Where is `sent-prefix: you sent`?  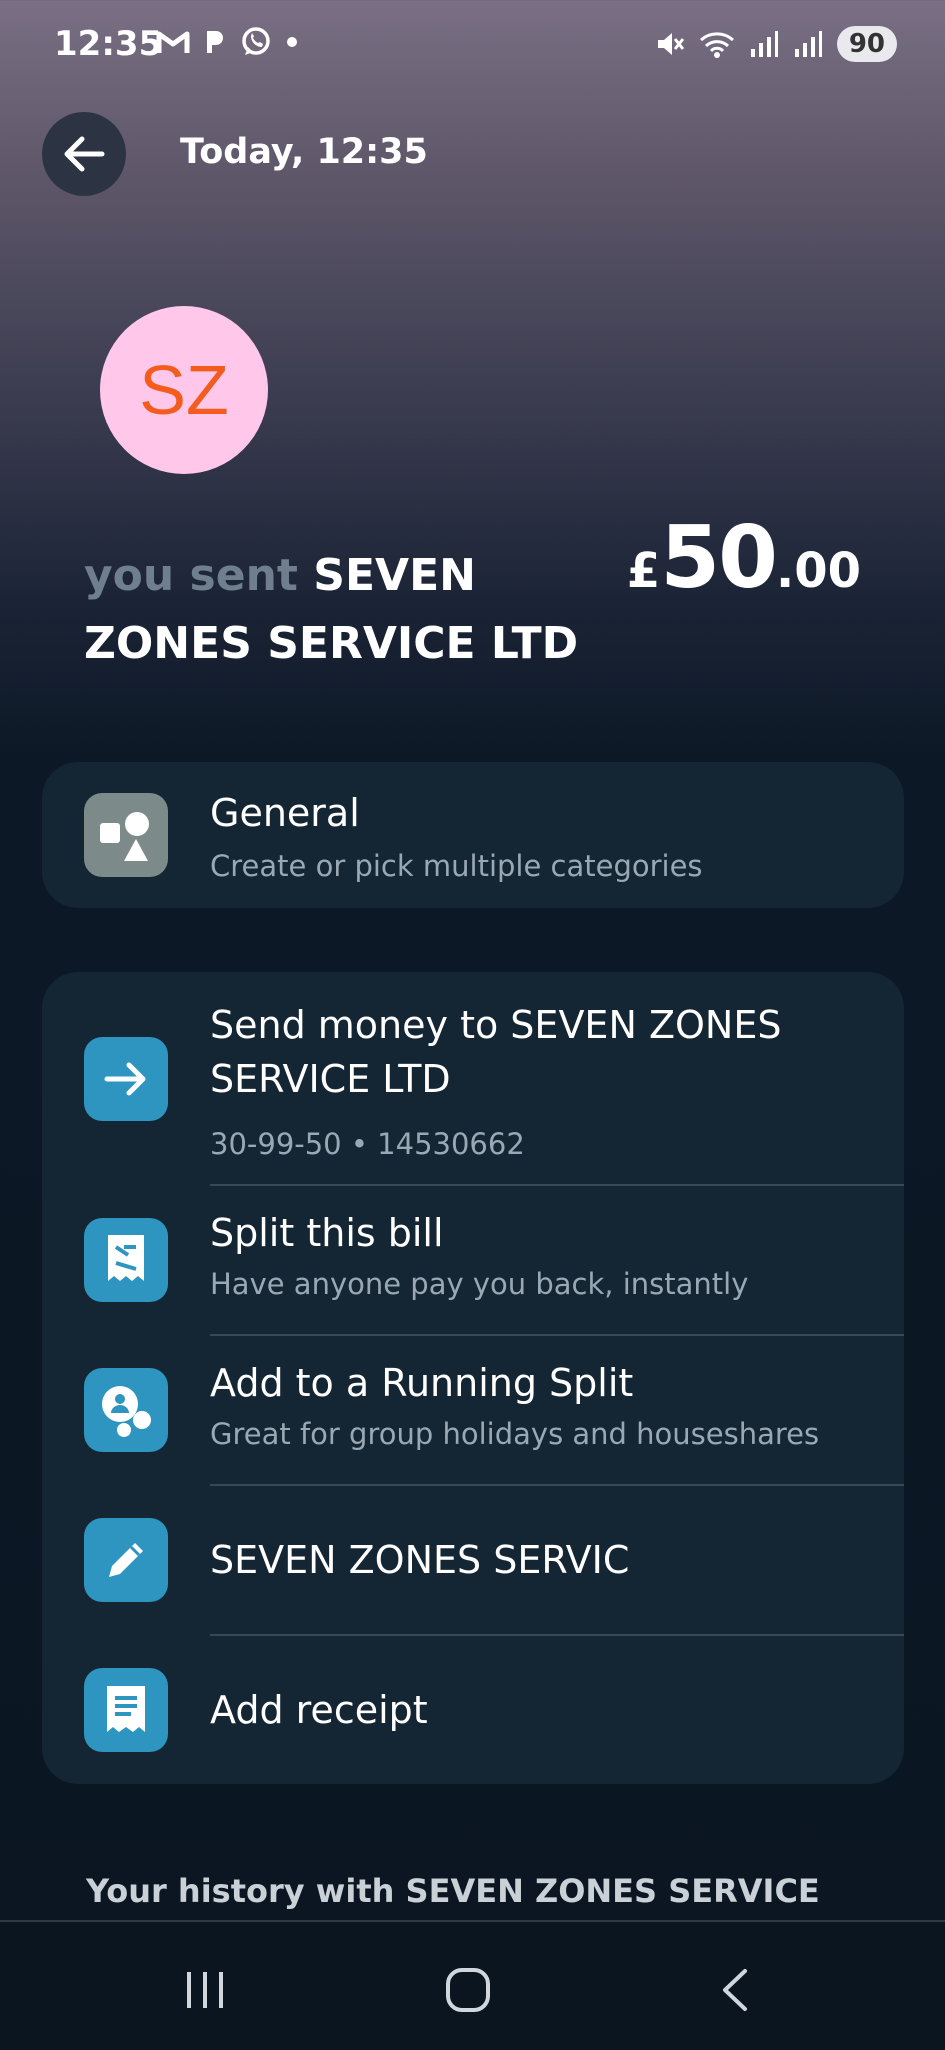
sent-prefix: you sent is located at coordinates (191, 575).